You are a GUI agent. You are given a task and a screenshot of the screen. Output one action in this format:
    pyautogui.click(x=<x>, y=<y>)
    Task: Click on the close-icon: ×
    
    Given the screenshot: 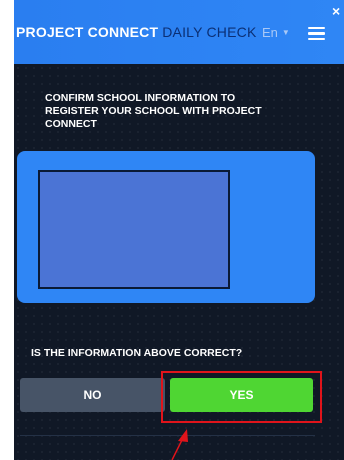 What is the action you would take?
    pyautogui.click(x=336, y=11)
    